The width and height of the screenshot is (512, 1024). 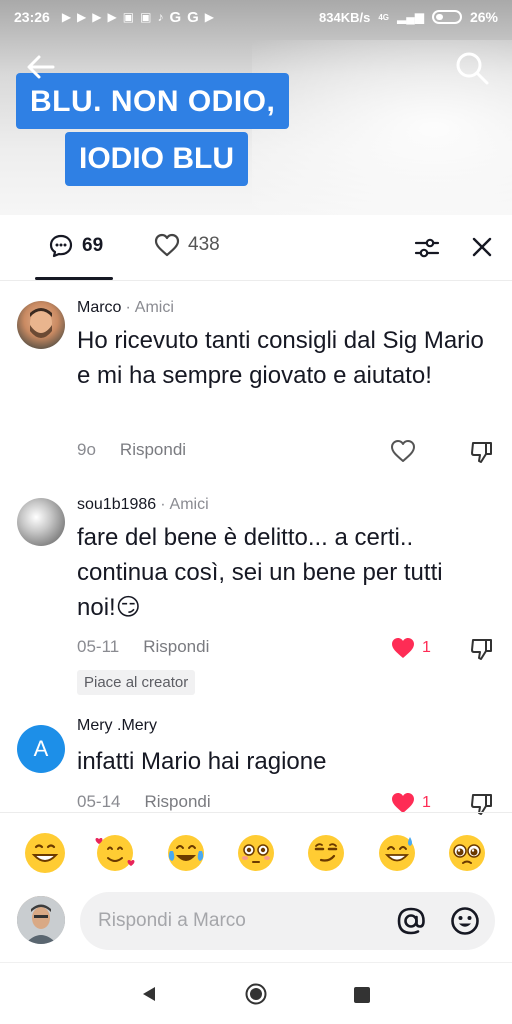 What do you see at coordinates (136, 682) in the screenshot?
I see `creator-liked-badge: Piace al creator` at bounding box center [136, 682].